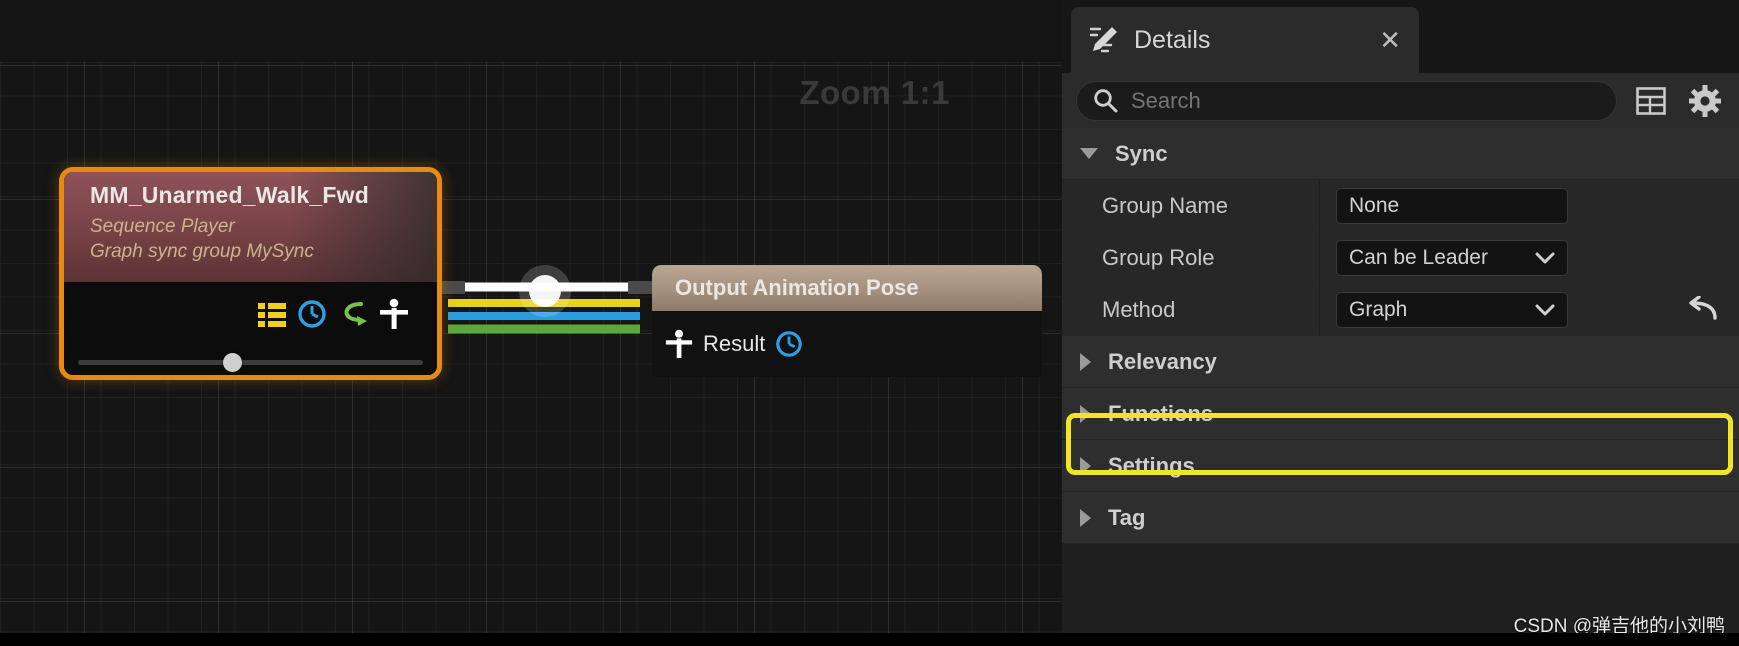 The width and height of the screenshot is (1739, 646). What do you see at coordinates (202, 251) in the screenshot?
I see `sequence-node-sync-group: Graph sync group MySync` at bounding box center [202, 251].